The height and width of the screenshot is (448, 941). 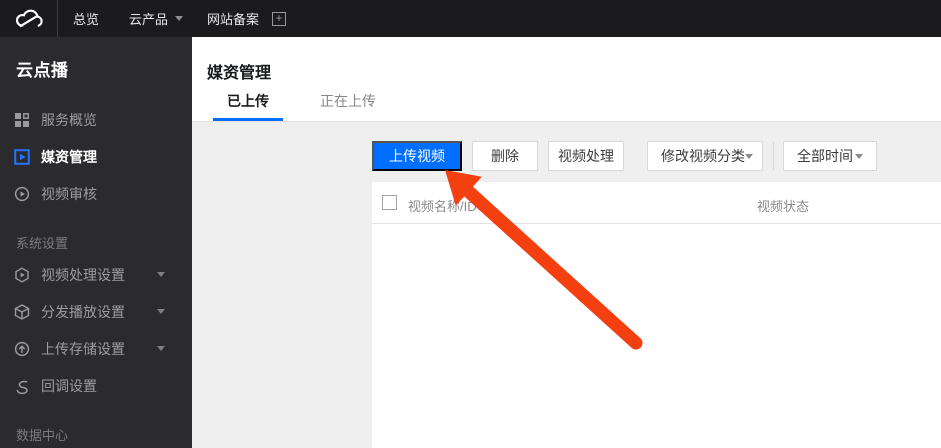 I want to click on topnav-website-icp-label: 网站备案, so click(x=233, y=19).